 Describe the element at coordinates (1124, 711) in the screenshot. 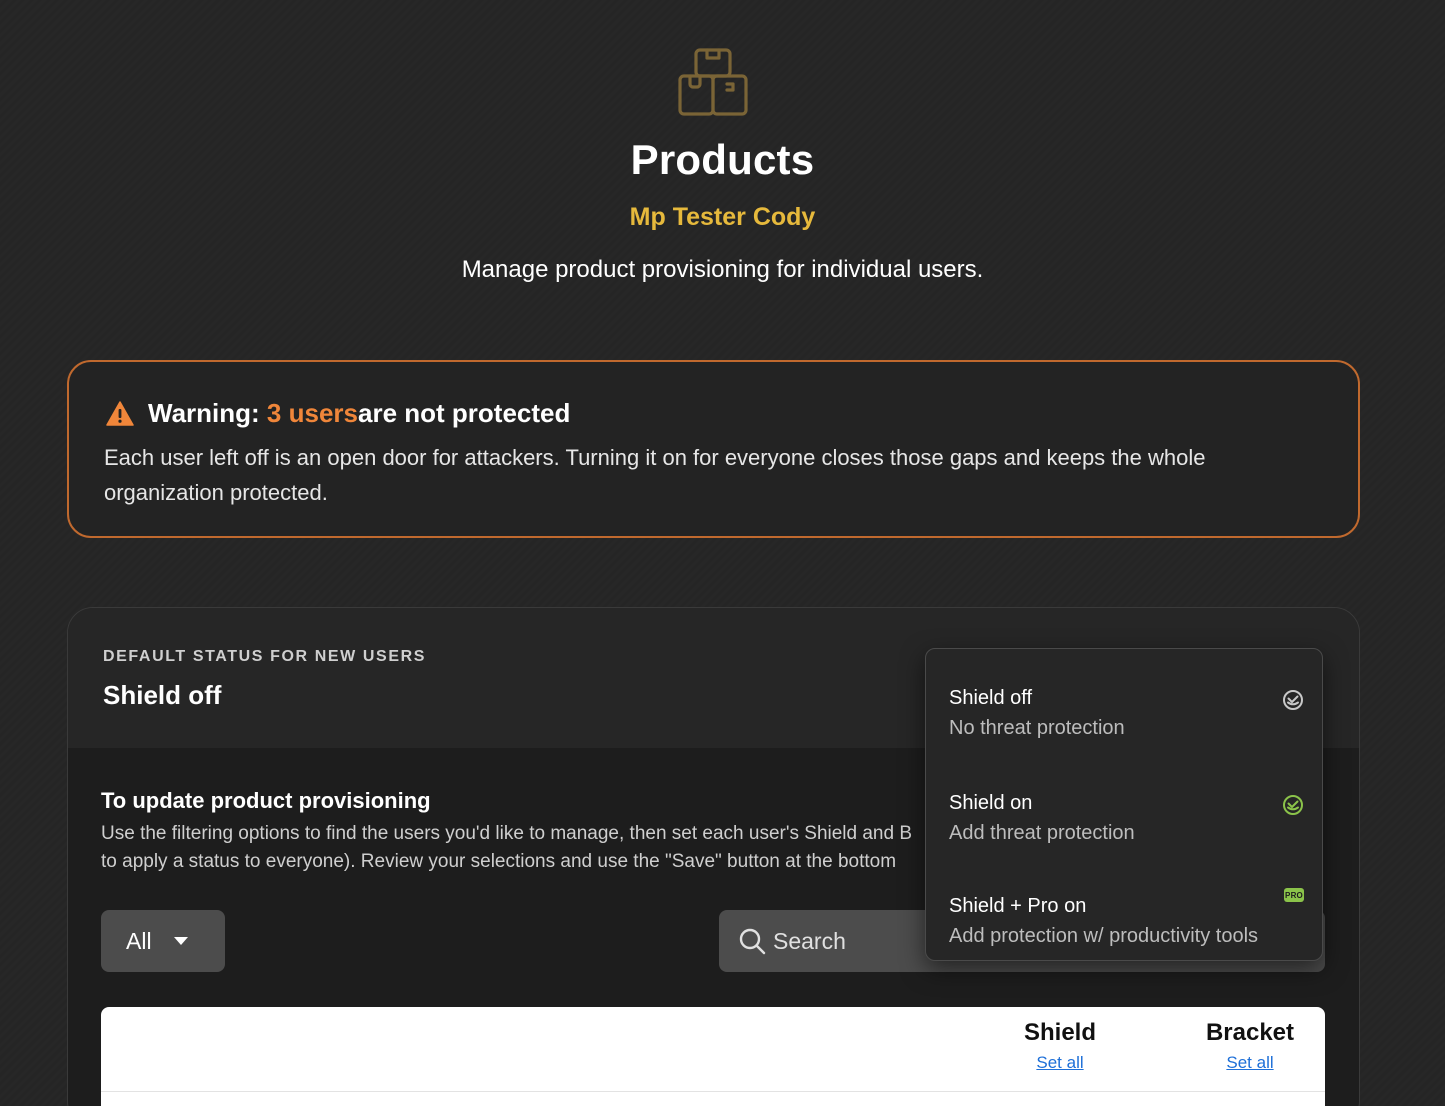

I see `option-shield-off: Shield off No threat protection` at that location.